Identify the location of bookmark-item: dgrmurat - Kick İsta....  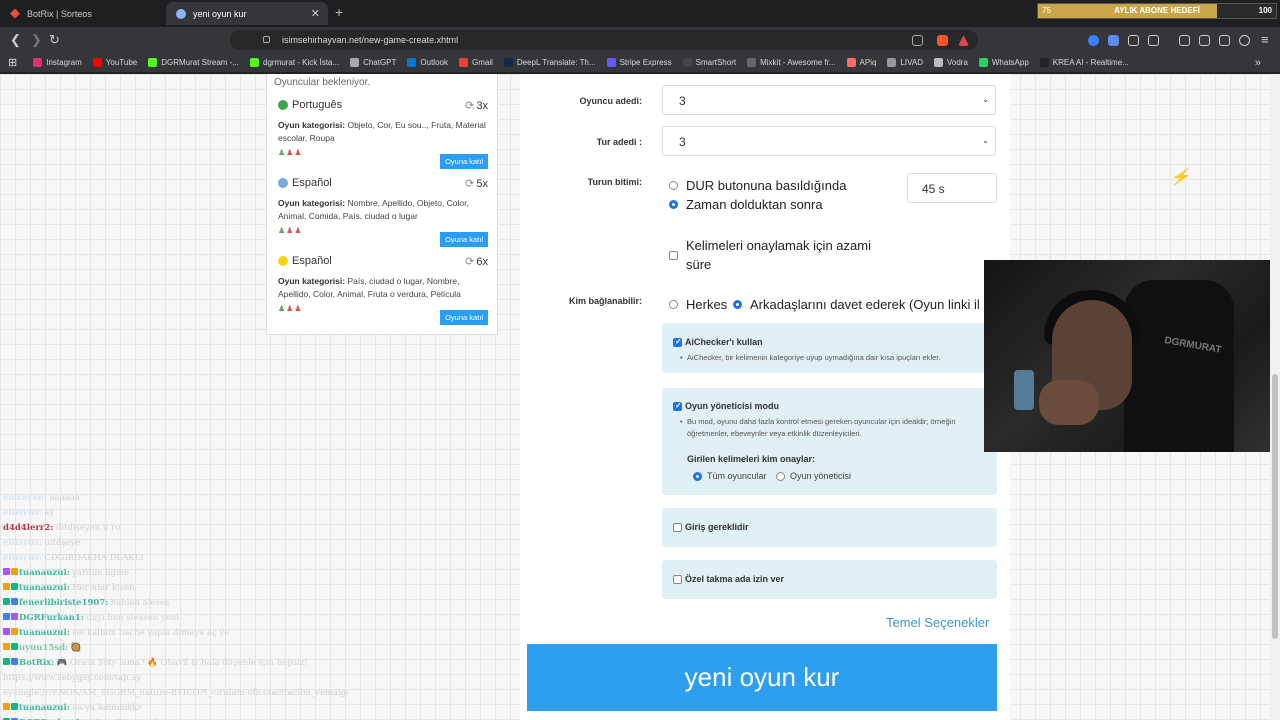
(294, 62).